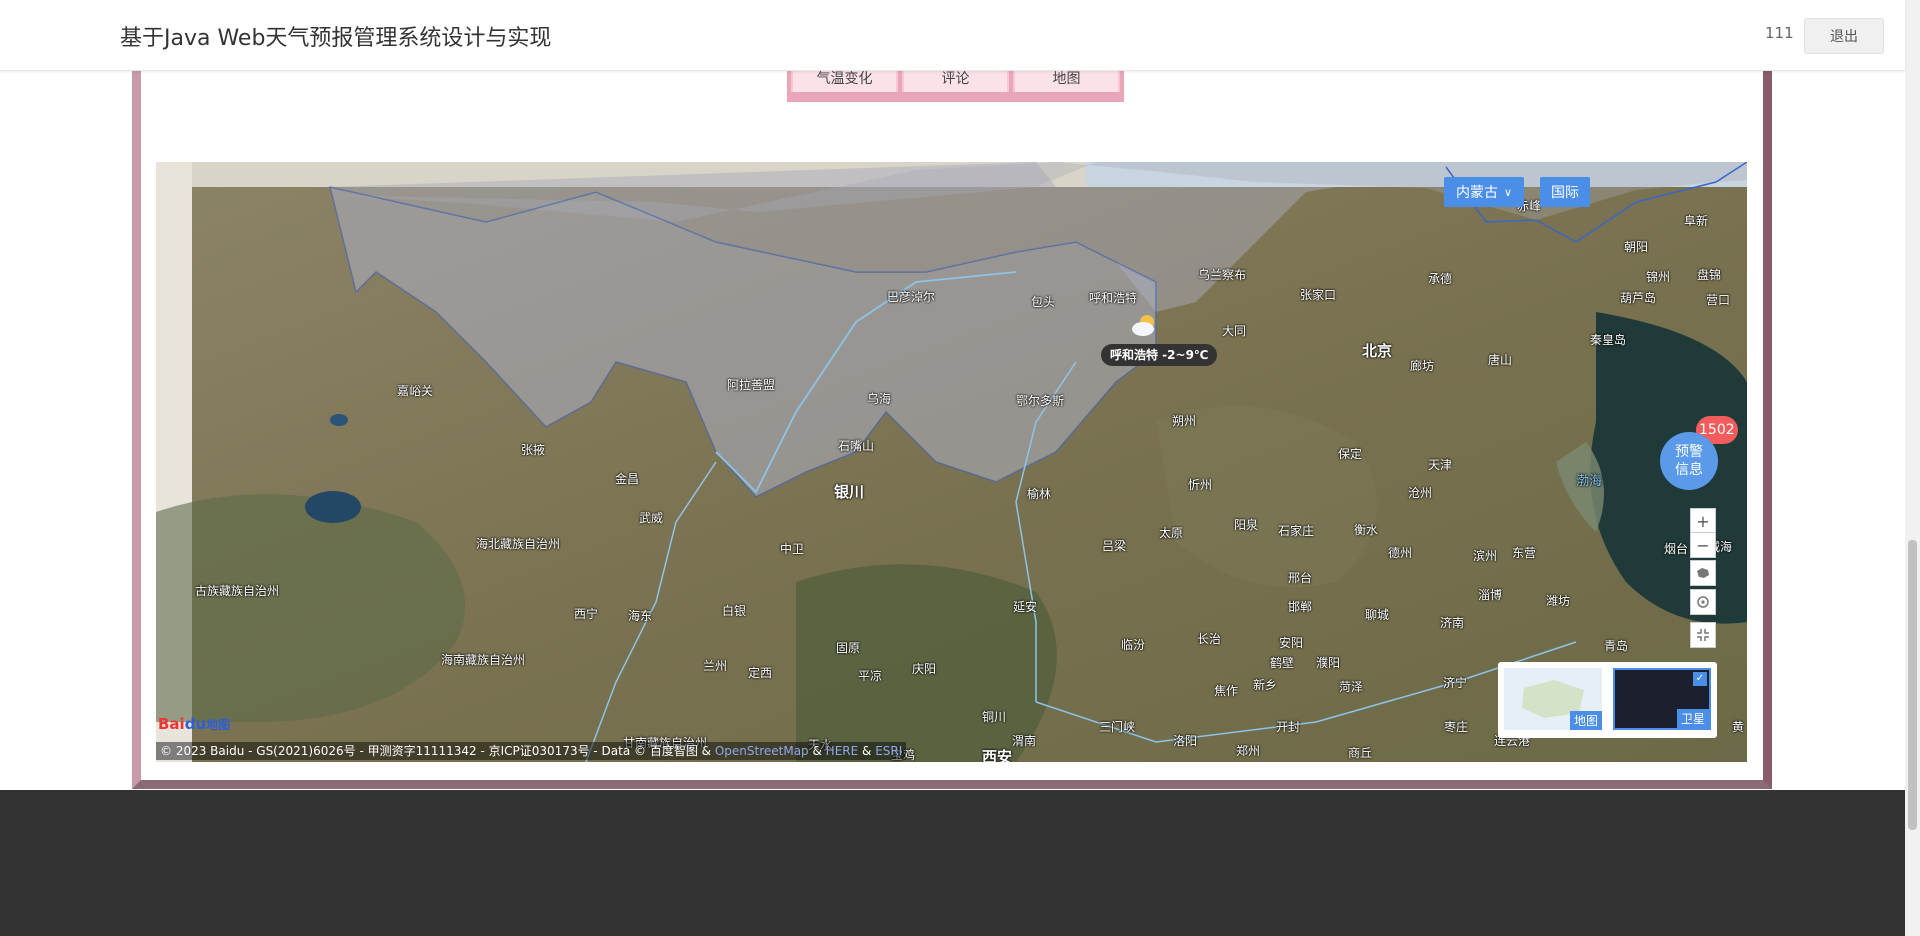  What do you see at coordinates (1117, 727) in the screenshot?
I see `city-label: 三门峡` at bounding box center [1117, 727].